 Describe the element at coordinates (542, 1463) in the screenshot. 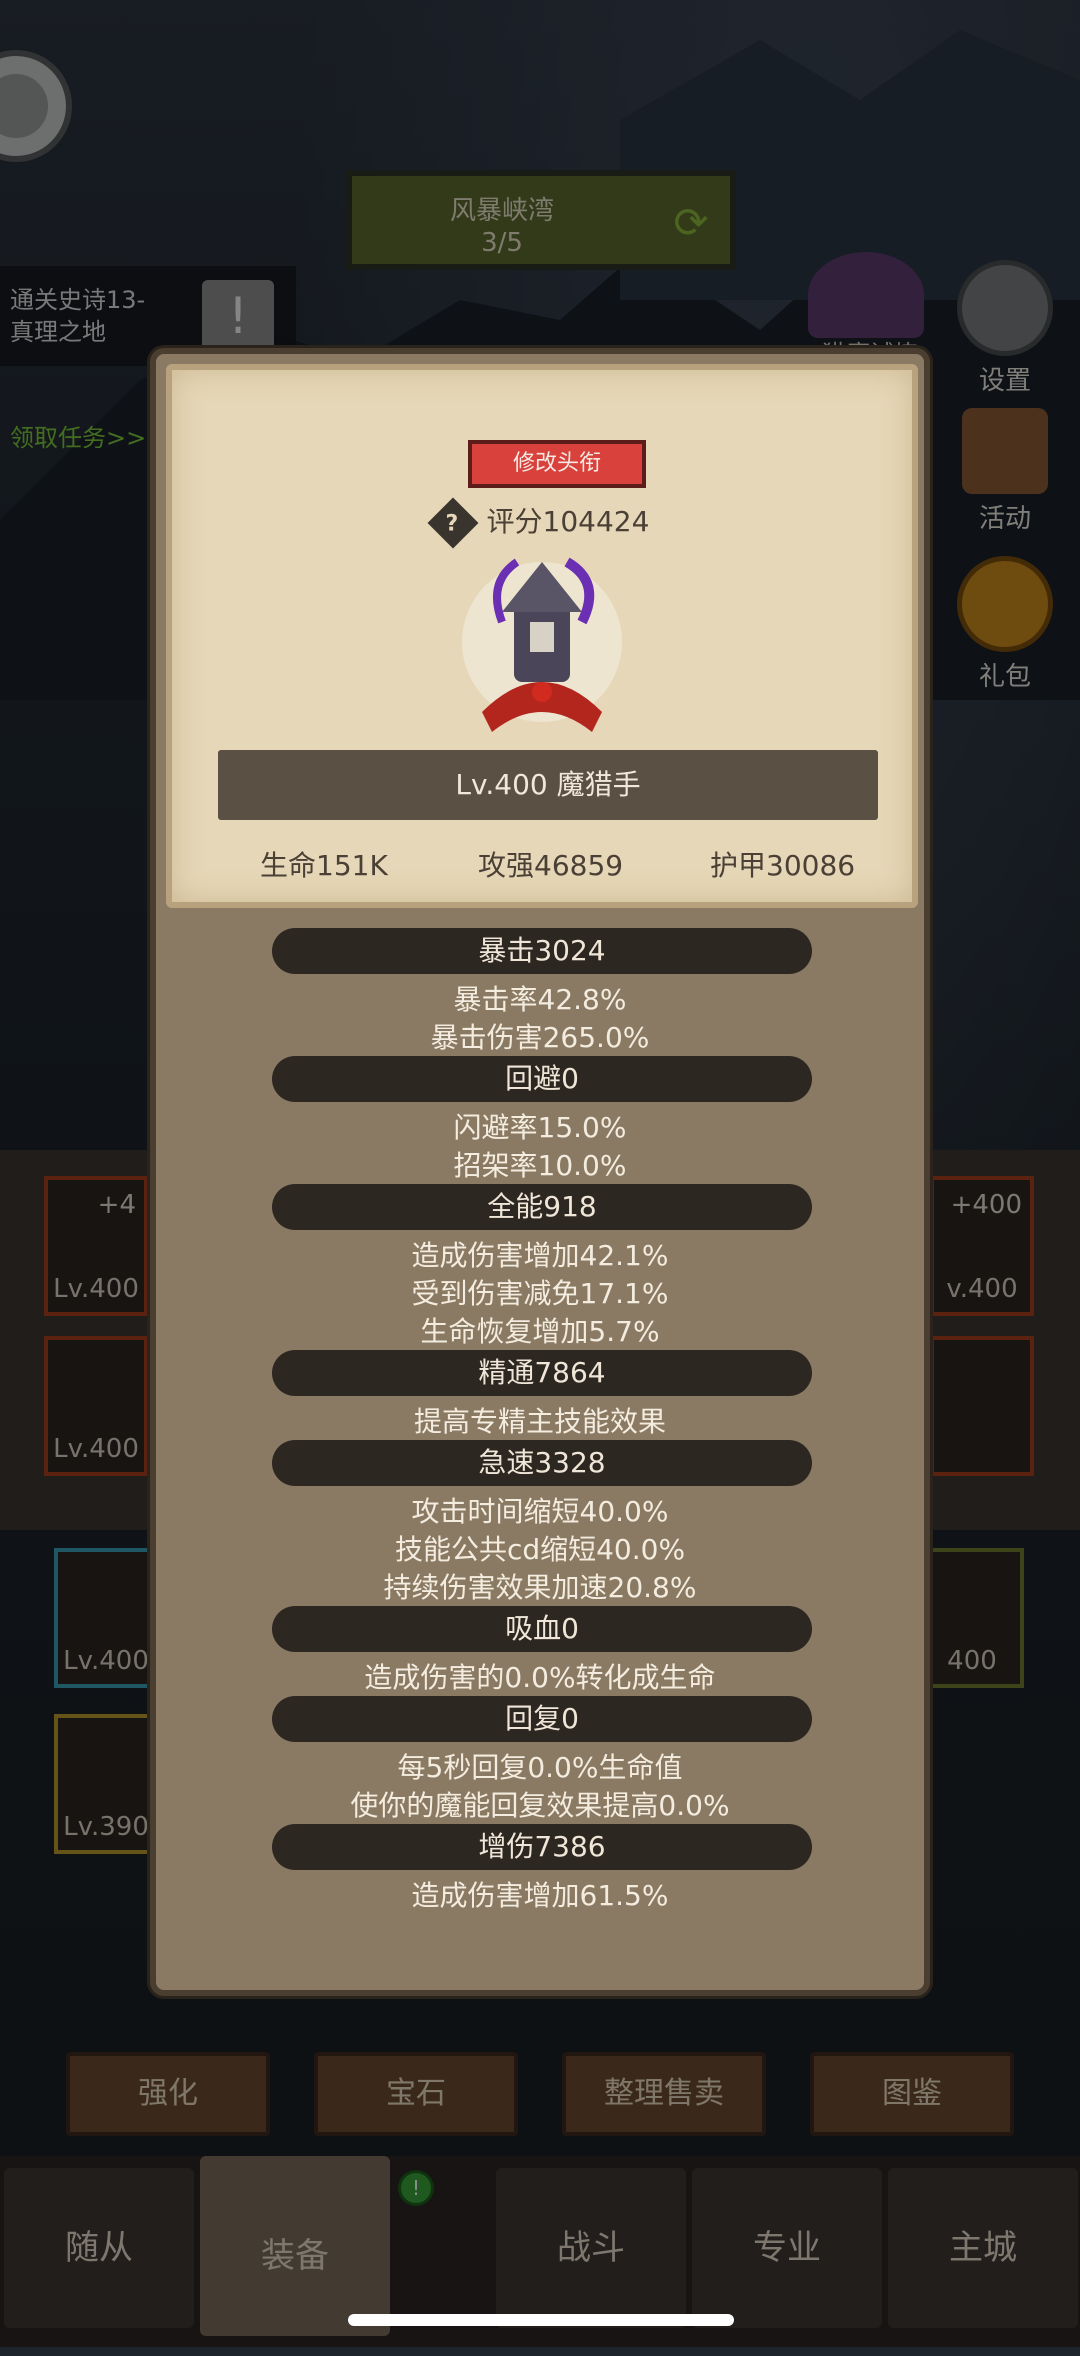

I see `stat-header-haste: 急速3328` at that location.